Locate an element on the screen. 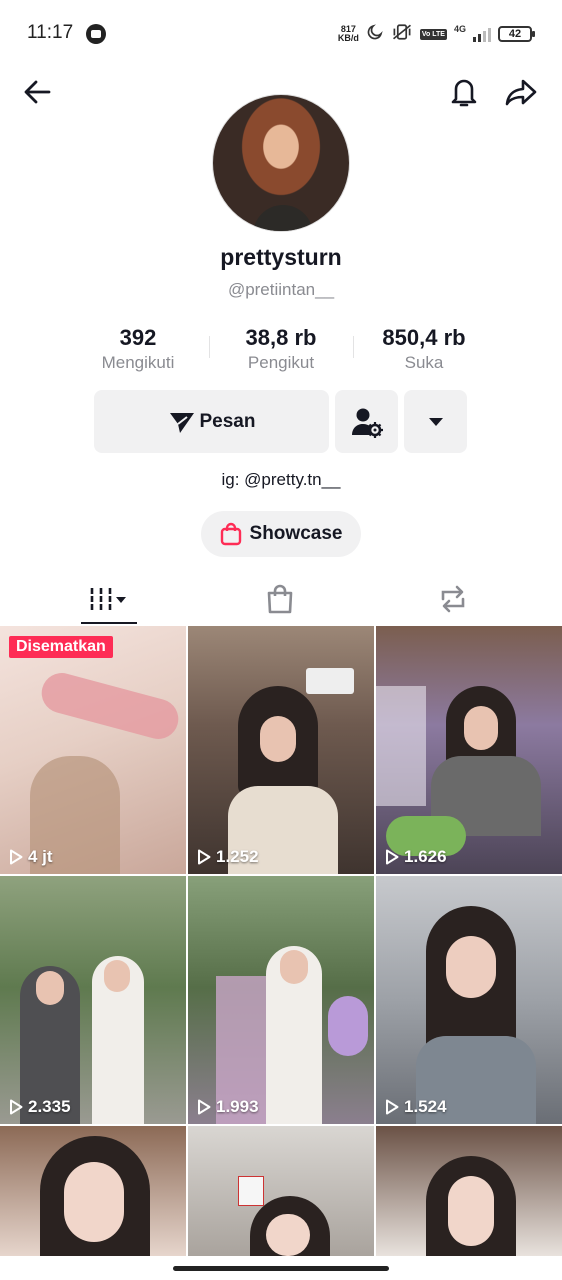 The width and height of the screenshot is (562, 1280). stat-likes: 850,4 rb Suka is located at coordinates (424, 349).